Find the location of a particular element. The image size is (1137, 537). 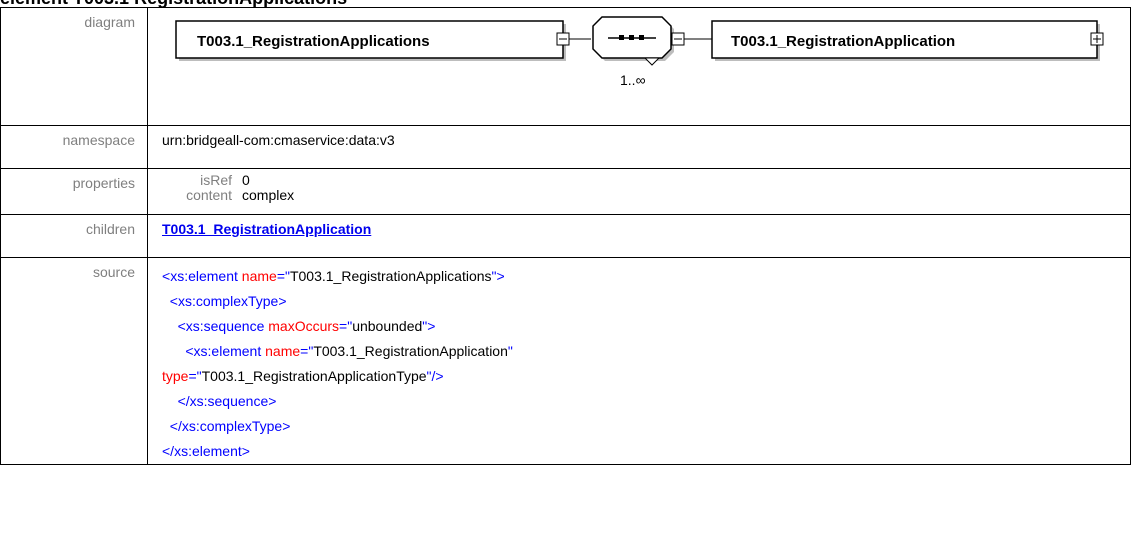

row-properties: properties isRef 0 content complex is located at coordinates (565, 191).